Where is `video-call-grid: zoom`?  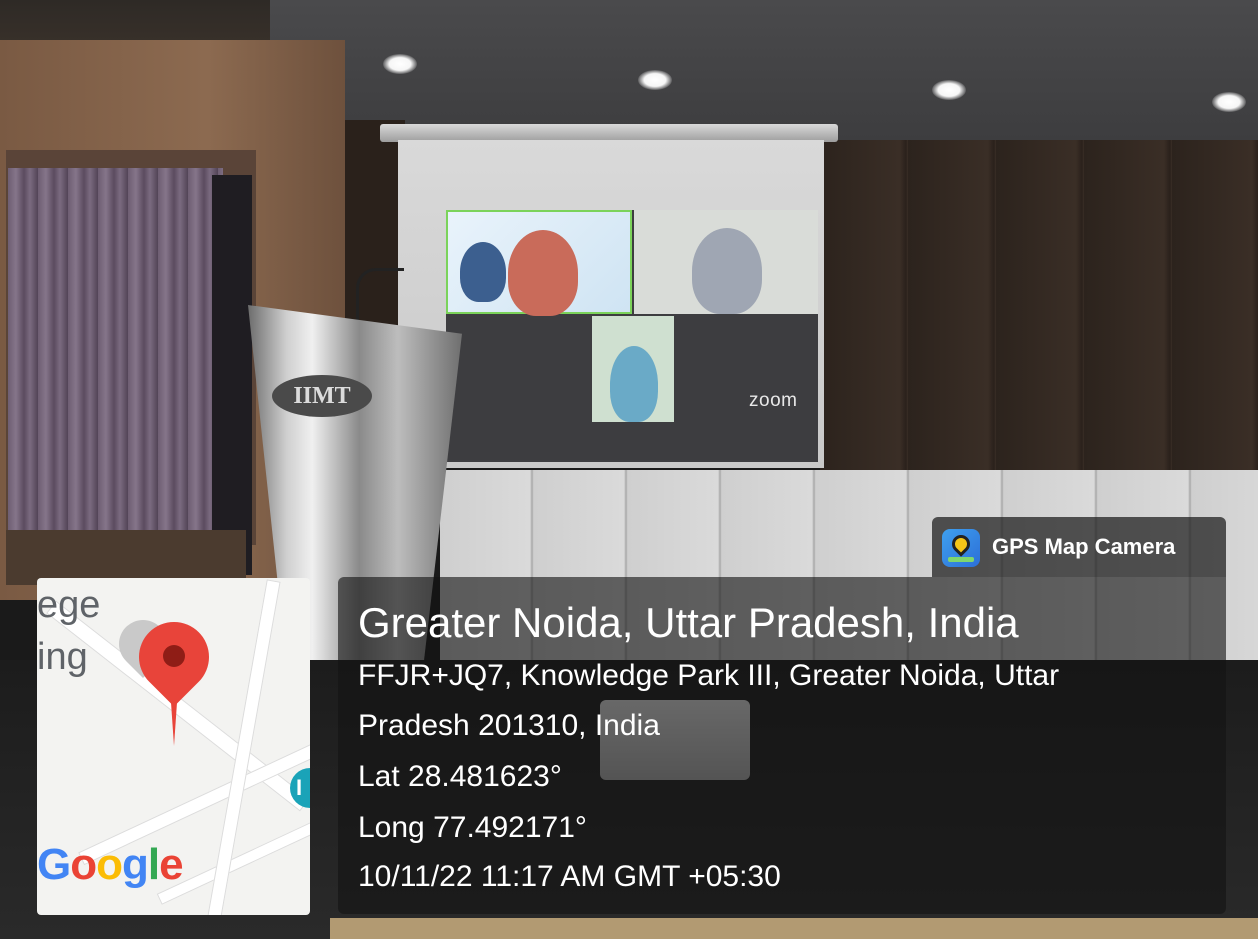 video-call-grid: zoom is located at coordinates (632, 336).